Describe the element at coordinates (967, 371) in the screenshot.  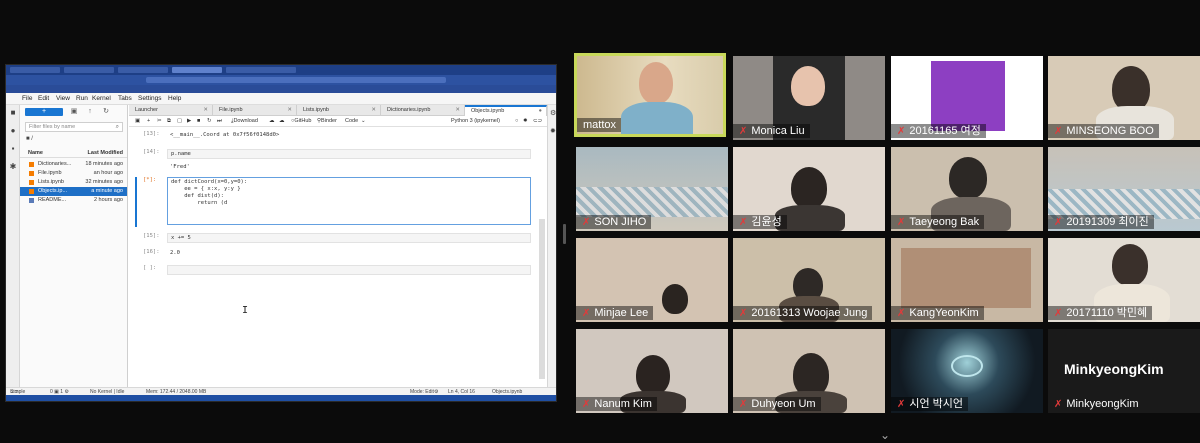
I see `video-tile: ✗ 시언 박시언` at that location.